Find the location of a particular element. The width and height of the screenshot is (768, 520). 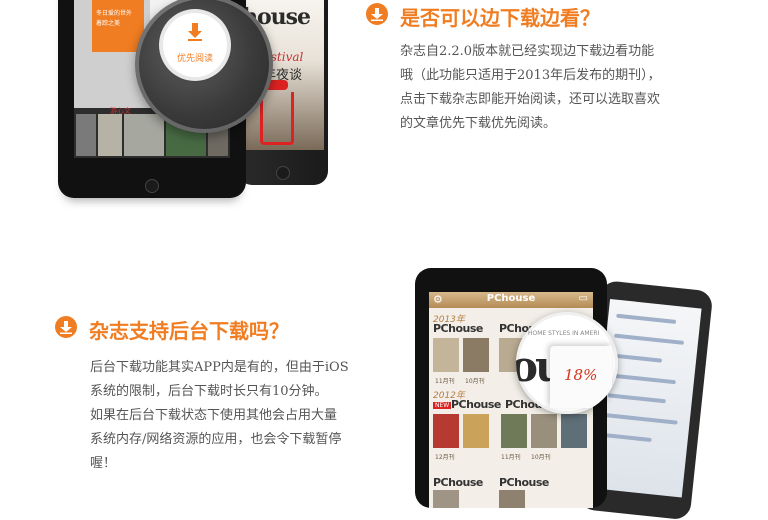

body-line: 喔！ is located at coordinates (103, 463).